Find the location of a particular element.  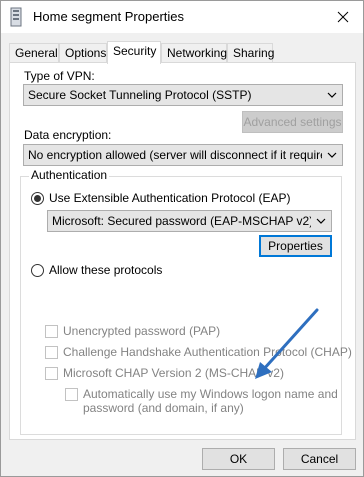

tab-sharing: Sharing is located at coordinates (251, 52).